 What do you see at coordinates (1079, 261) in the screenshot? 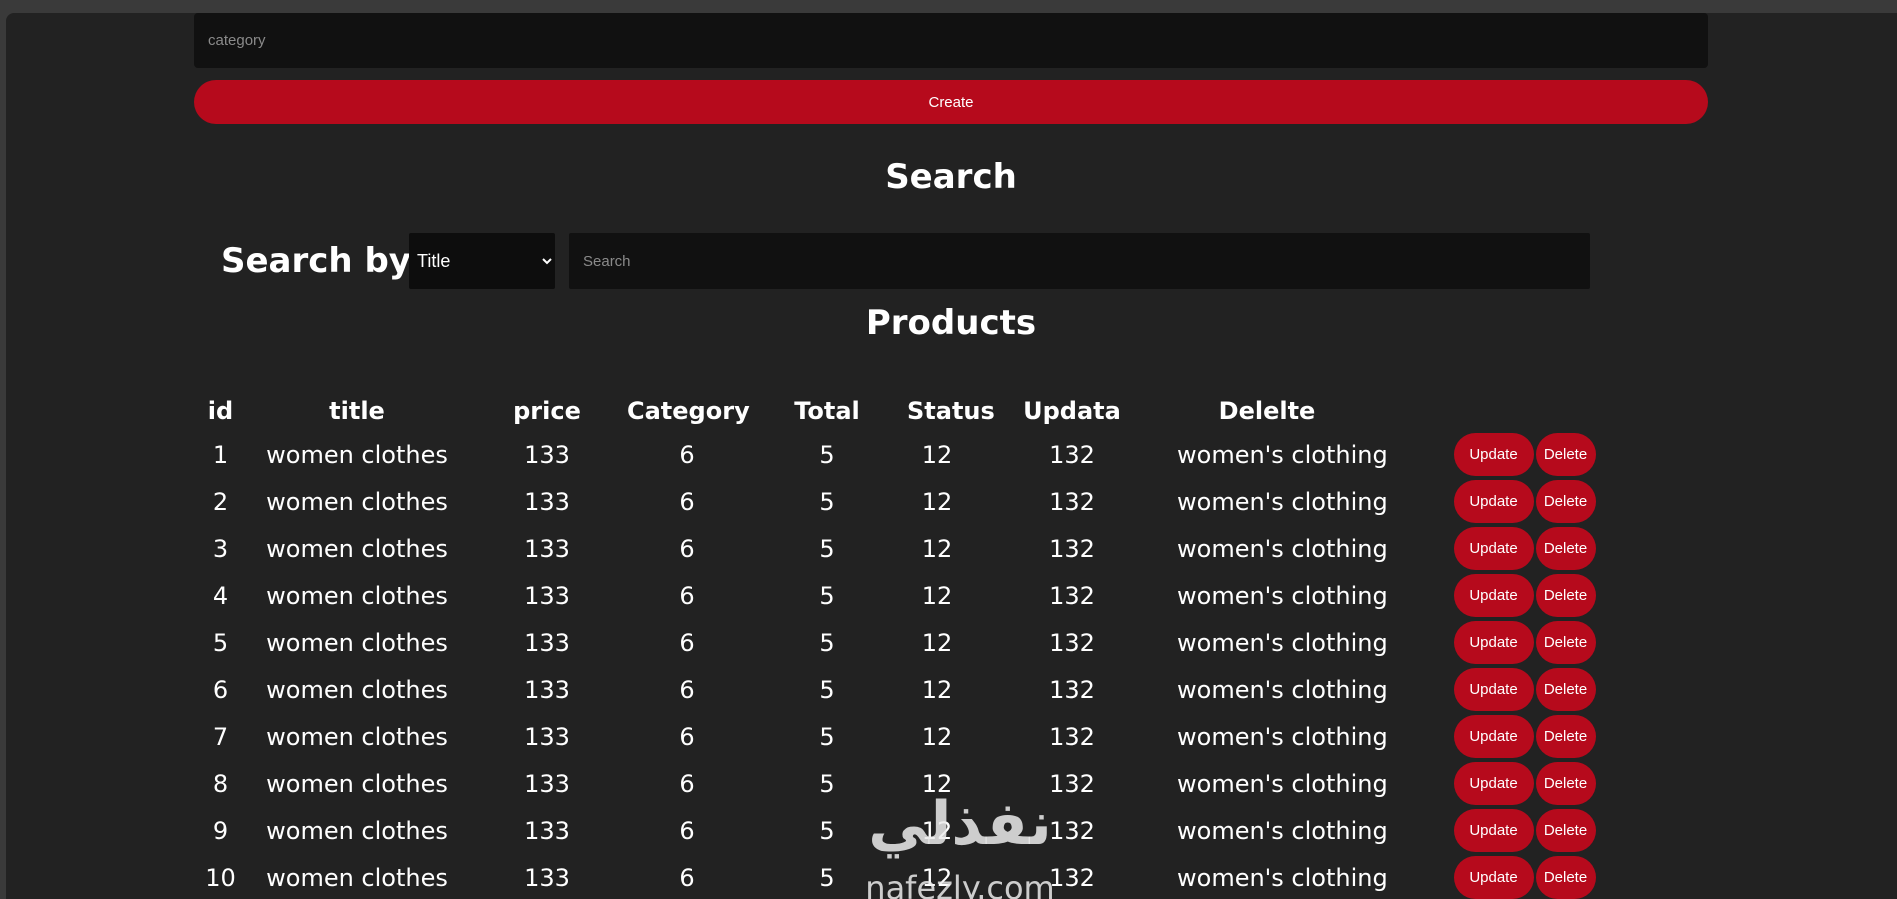
I see `search-input` at bounding box center [1079, 261].